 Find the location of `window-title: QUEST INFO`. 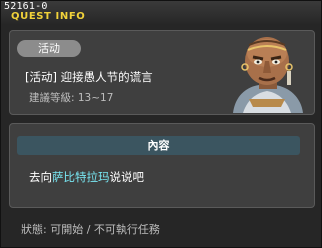

window-title: QUEST INFO is located at coordinates (48, 16).